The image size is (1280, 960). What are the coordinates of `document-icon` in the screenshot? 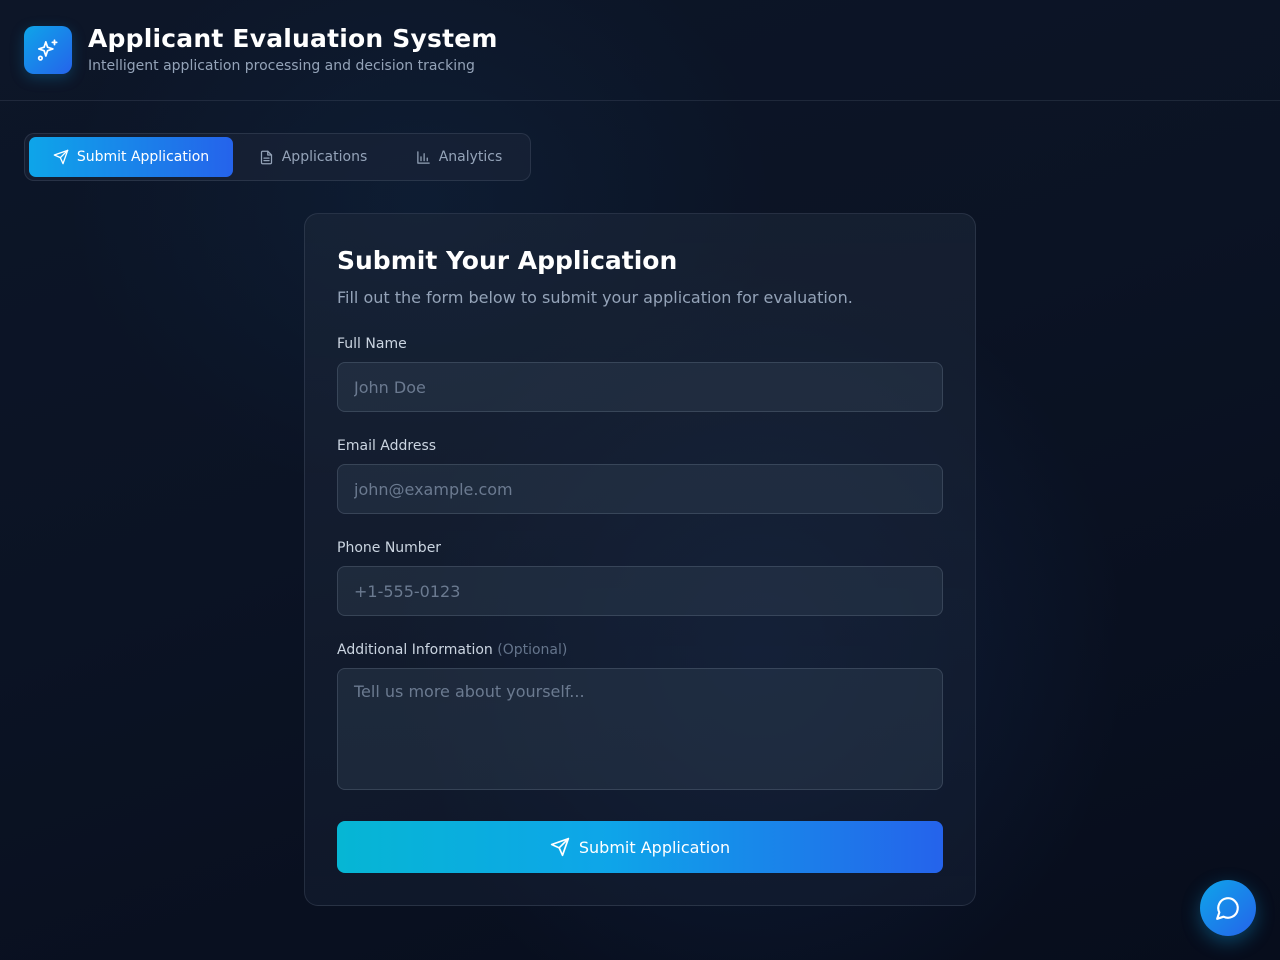 It's located at (266, 157).